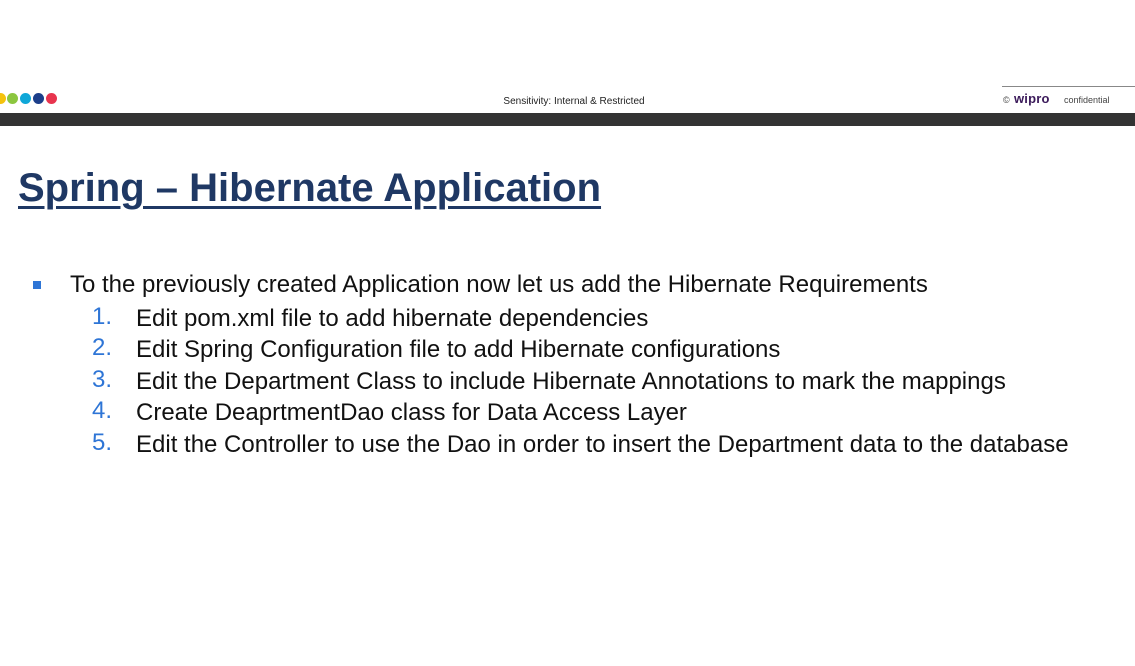  What do you see at coordinates (102, 316) in the screenshot?
I see `step-number: 1.` at bounding box center [102, 316].